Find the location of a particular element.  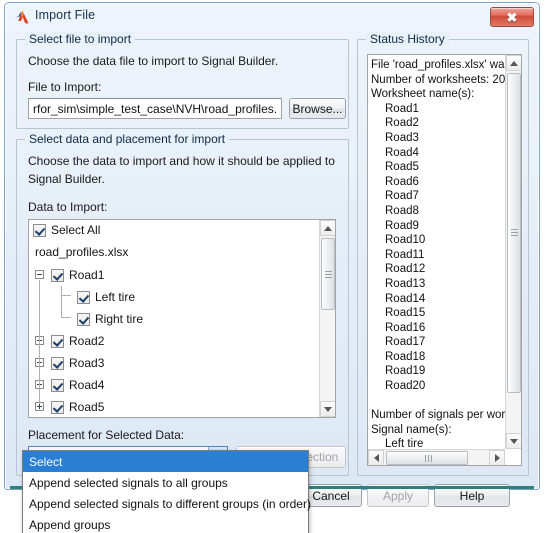

apply-button-label: Apply is located at coordinates (398, 495).